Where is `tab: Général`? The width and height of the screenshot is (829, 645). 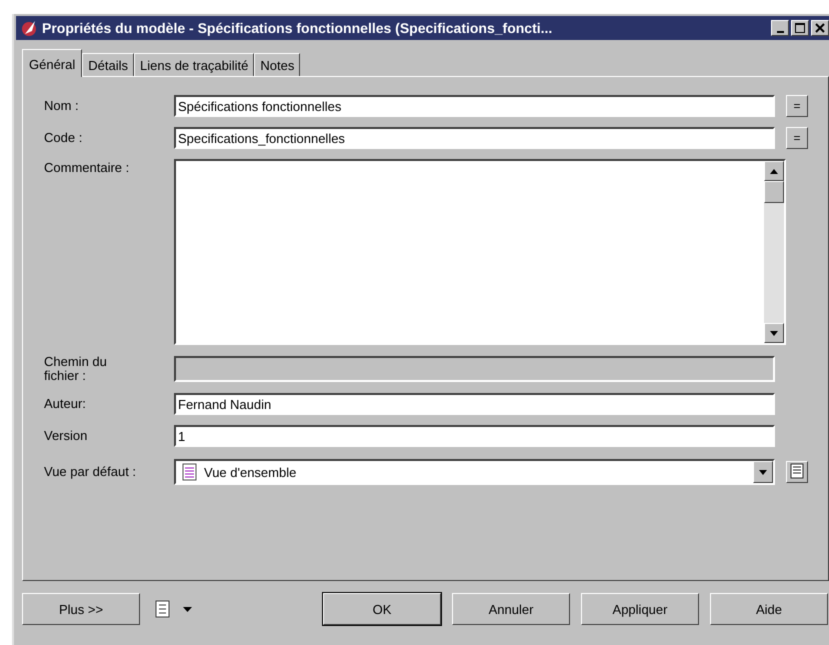
tab: Général is located at coordinates (52, 63).